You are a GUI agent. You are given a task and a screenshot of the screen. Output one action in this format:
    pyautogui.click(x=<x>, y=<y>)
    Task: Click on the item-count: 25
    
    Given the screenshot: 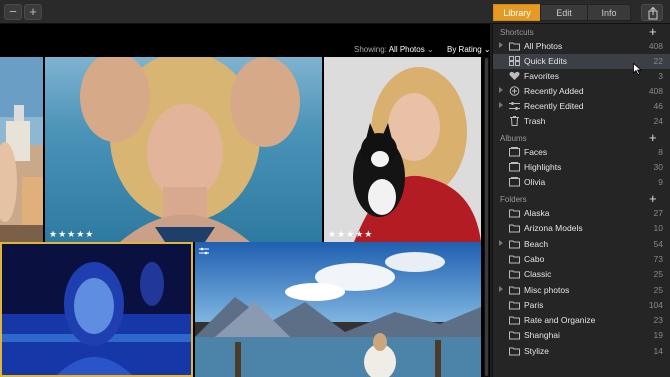 What is the action you would take?
    pyautogui.click(x=658, y=290)
    